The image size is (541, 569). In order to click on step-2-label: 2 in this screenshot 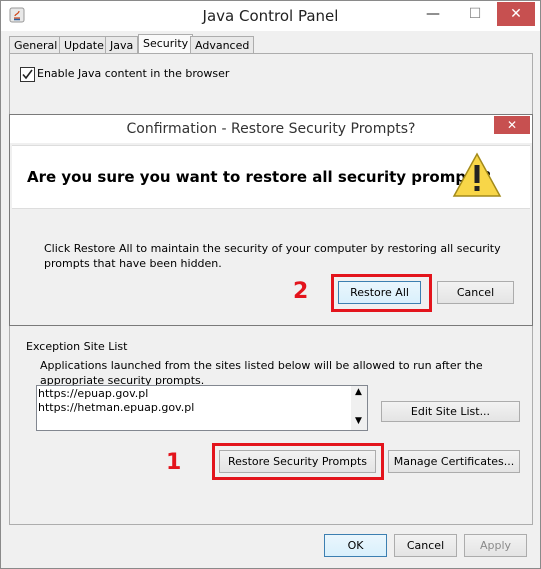, I will do `click(301, 291)`.